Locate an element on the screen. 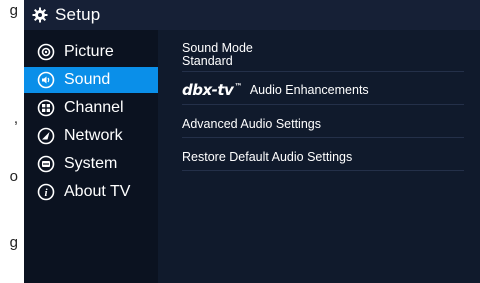  system-icon is located at coordinates (46, 164).